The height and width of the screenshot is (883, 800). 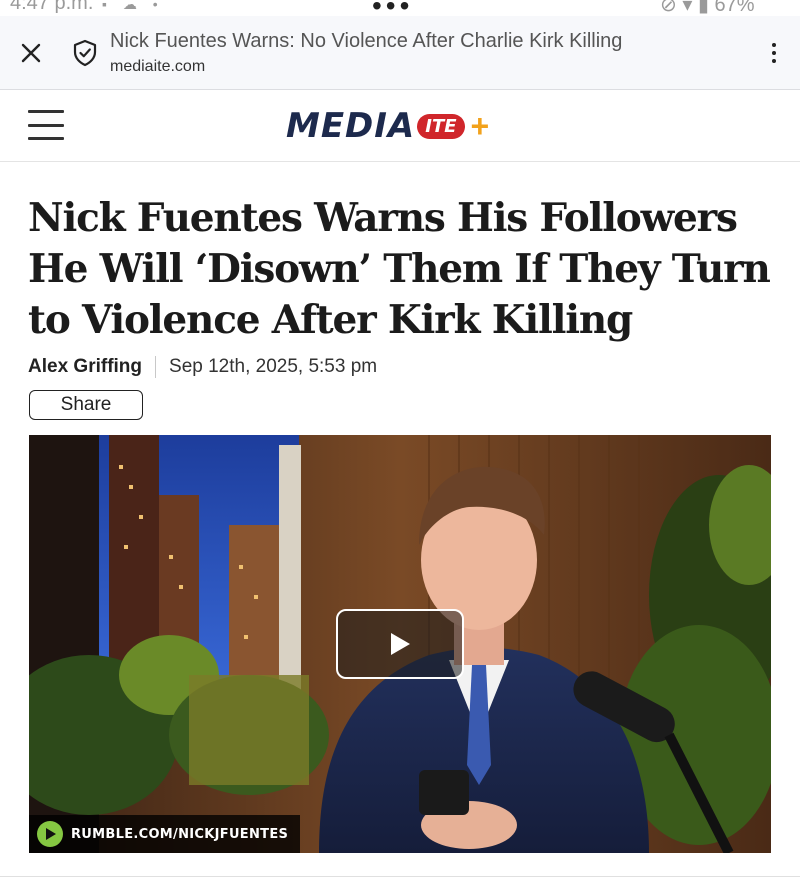 I want to click on logo-wordmark: MEDIA, so click(x=351, y=126).